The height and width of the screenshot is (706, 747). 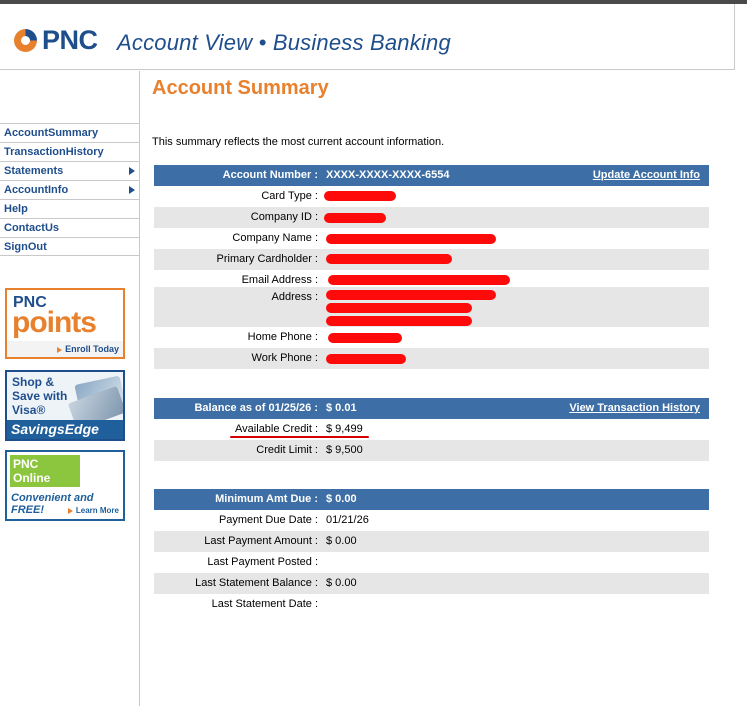 I want to click on view-transaction-history-link: View Transaction History, so click(x=634, y=408).